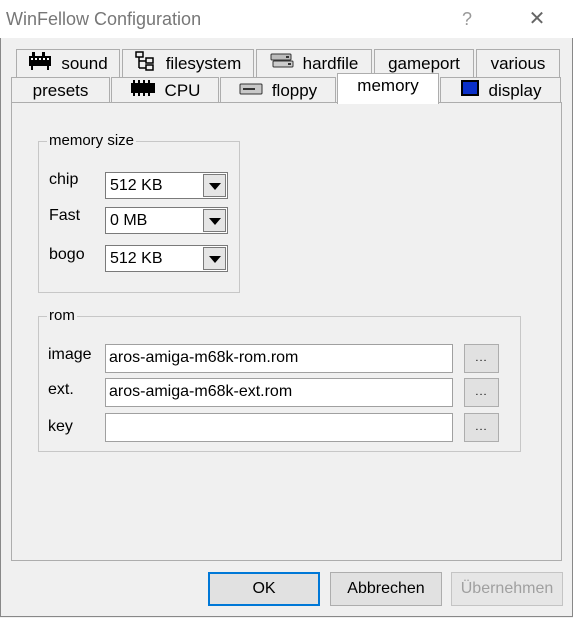 The width and height of the screenshot is (573, 618). What do you see at coordinates (166, 185) in the screenshot?
I see `chip-select: 512 KB` at bounding box center [166, 185].